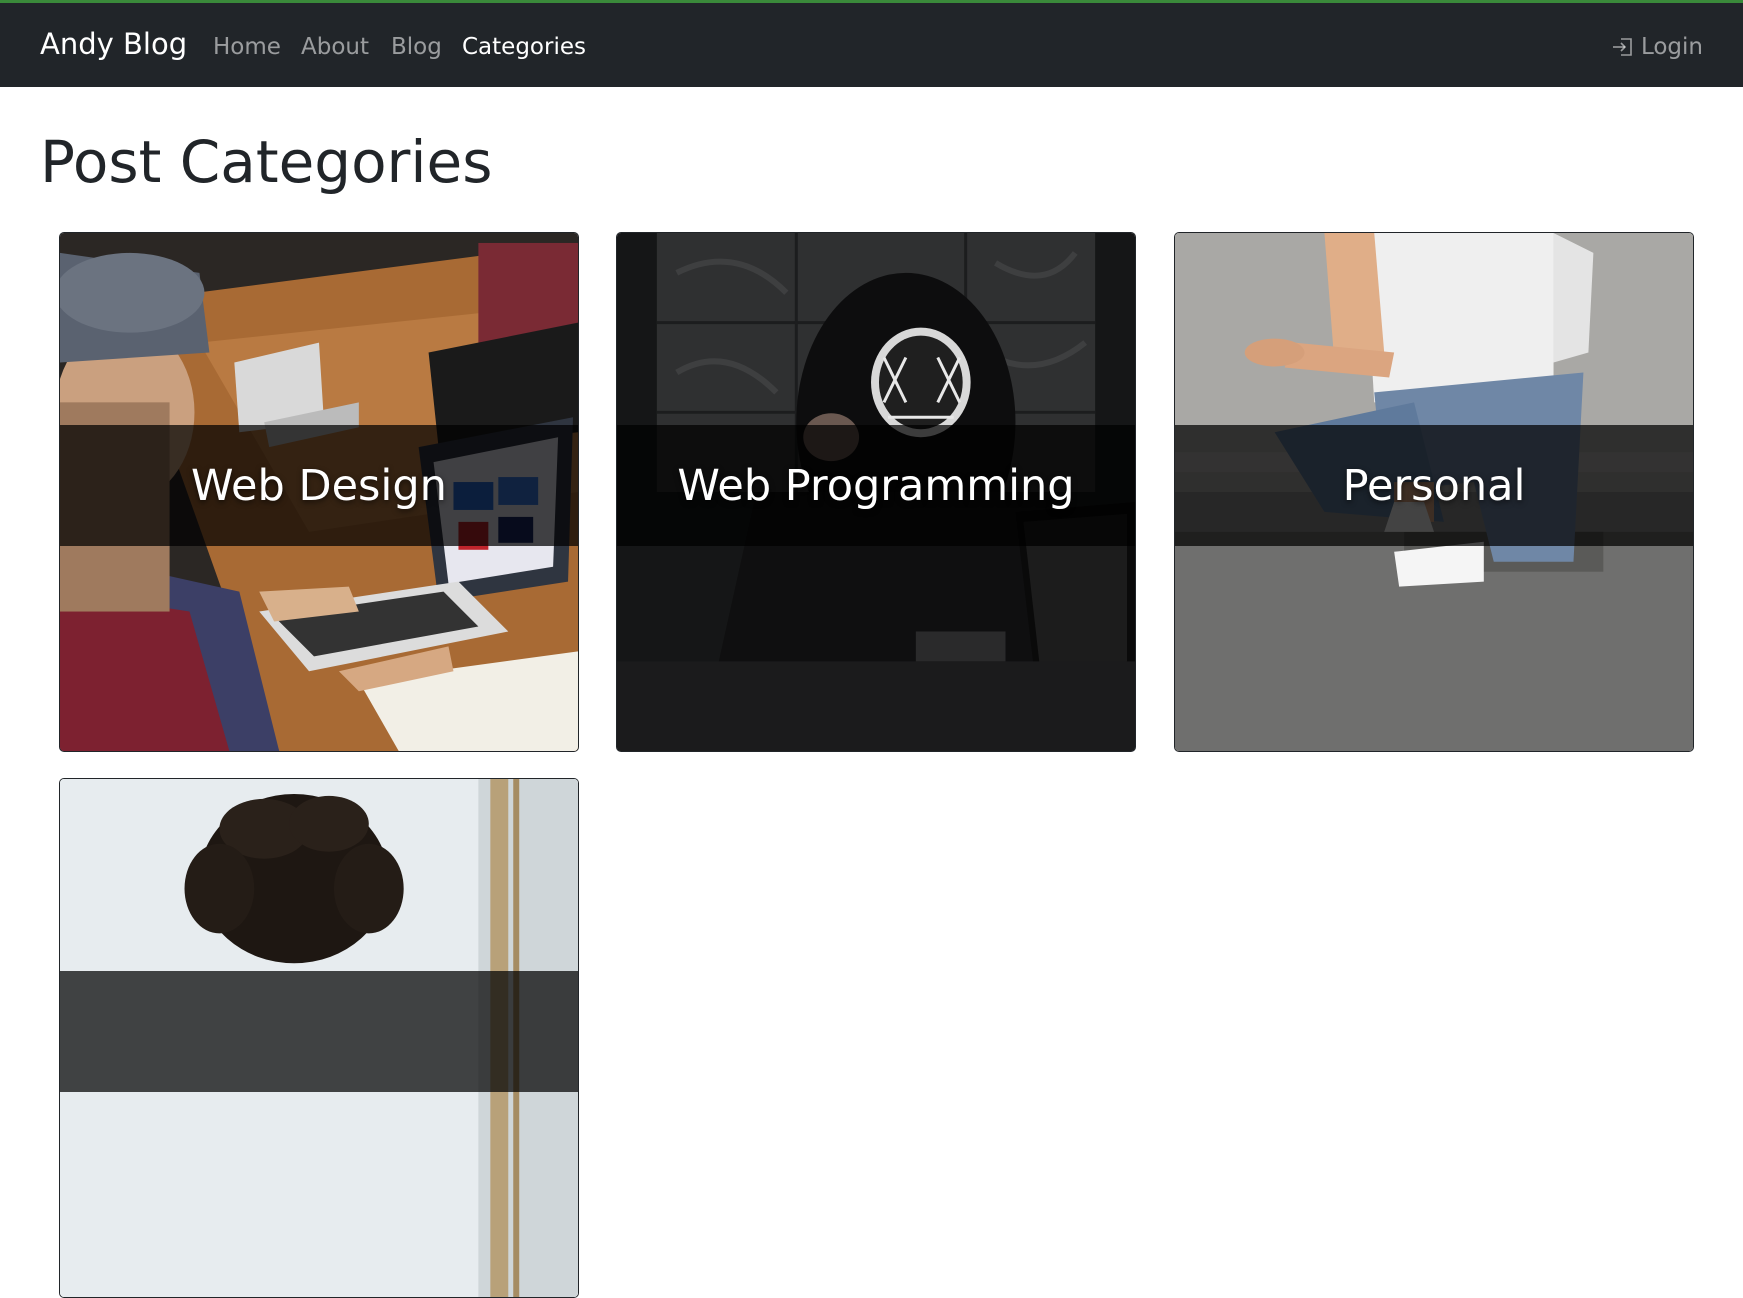  I want to click on category-title: Web Design, so click(319, 485).